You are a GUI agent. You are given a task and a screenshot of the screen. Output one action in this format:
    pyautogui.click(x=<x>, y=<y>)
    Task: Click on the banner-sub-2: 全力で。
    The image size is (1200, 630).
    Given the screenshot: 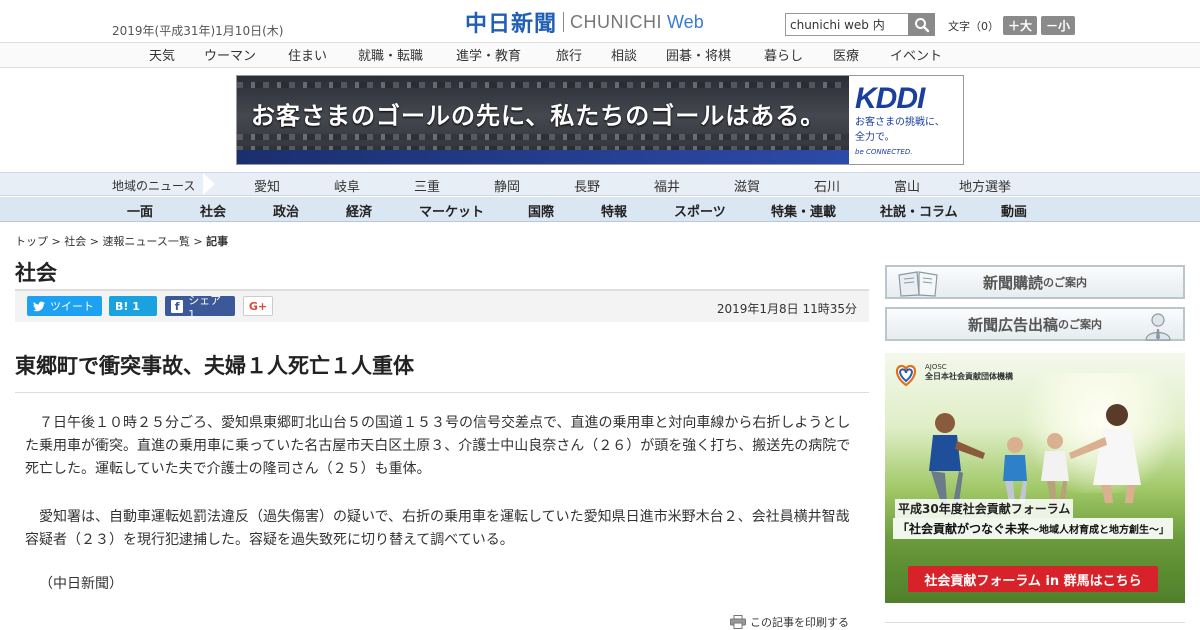 What is the action you would take?
    pyautogui.click(x=875, y=137)
    